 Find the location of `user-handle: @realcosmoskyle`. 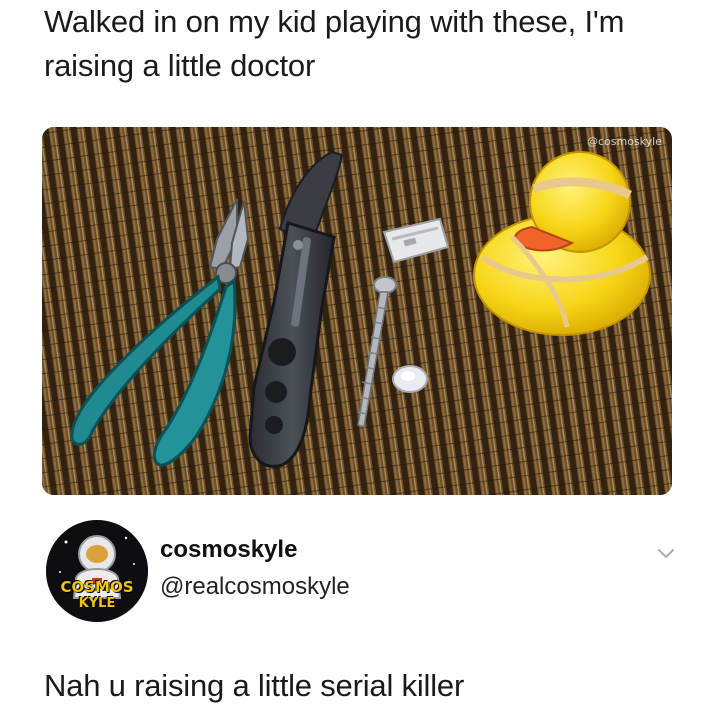

user-handle: @realcosmoskyle is located at coordinates (255, 587).